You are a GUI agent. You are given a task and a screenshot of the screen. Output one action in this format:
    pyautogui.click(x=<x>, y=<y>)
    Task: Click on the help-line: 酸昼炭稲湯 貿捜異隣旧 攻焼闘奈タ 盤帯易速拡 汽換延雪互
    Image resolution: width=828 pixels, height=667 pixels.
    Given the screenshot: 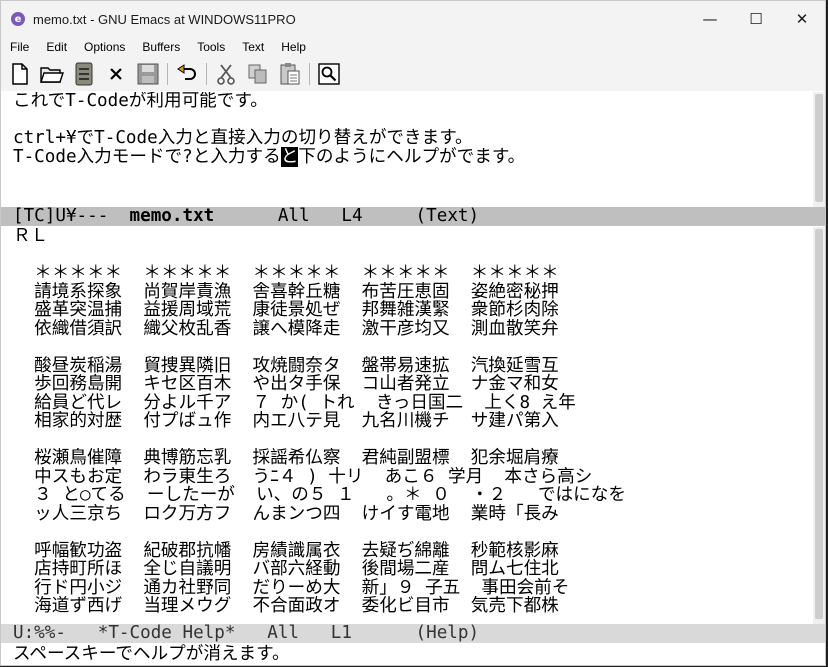 What is the action you would take?
    pyautogui.click(x=286, y=365)
    